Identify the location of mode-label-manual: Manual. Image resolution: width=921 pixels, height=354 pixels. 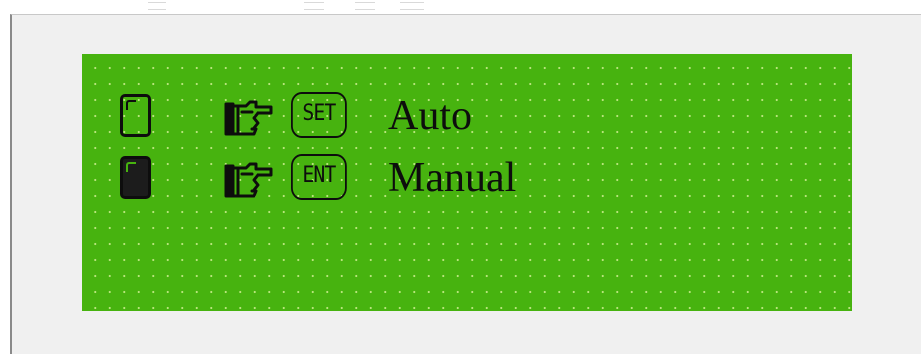
(452, 178).